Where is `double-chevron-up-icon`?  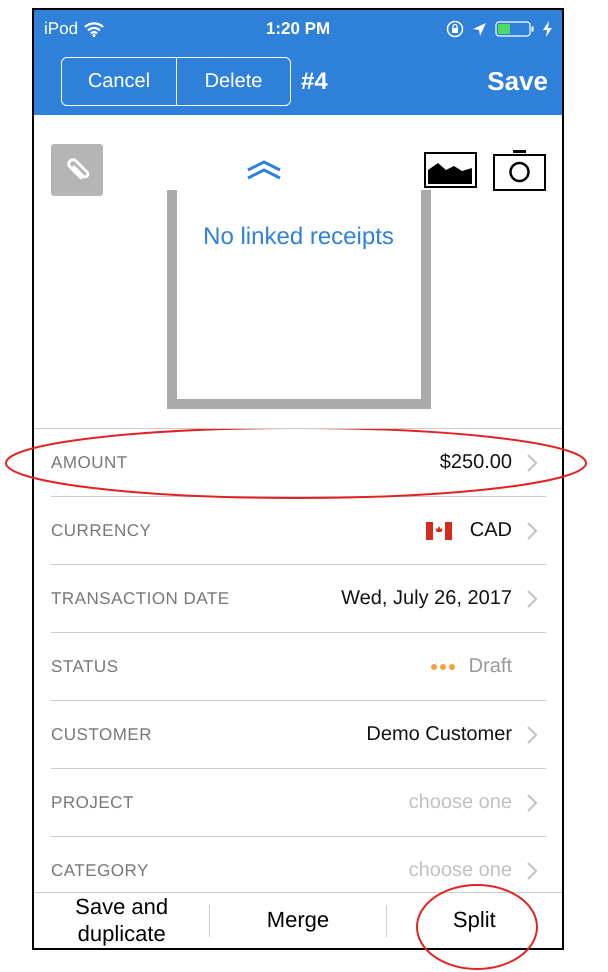
double-chevron-up-icon is located at coordinates (264, 170).